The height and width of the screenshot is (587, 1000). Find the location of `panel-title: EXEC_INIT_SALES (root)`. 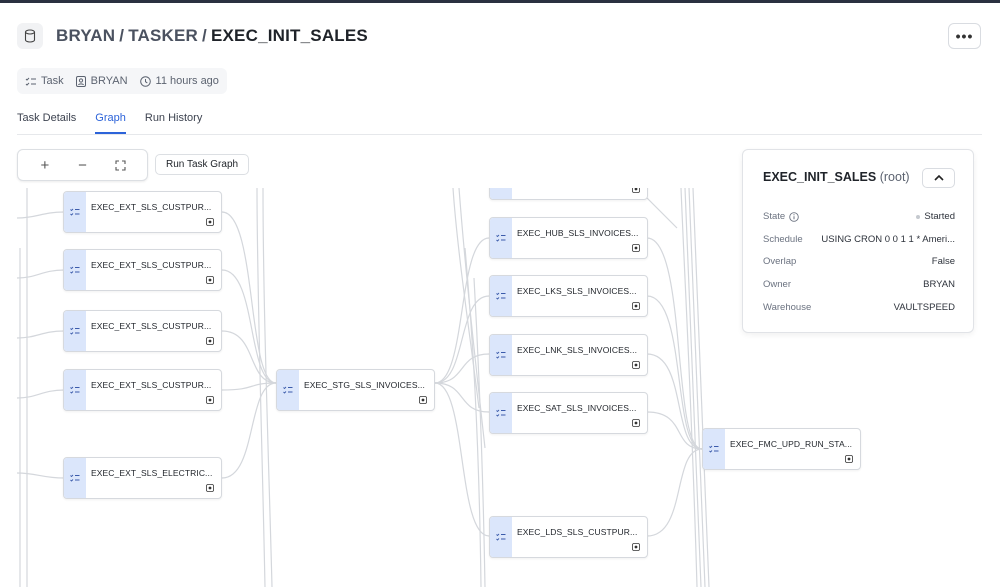

panel-title: EXEC_INIT_SALES (root) is located at coordinates (836, 177).